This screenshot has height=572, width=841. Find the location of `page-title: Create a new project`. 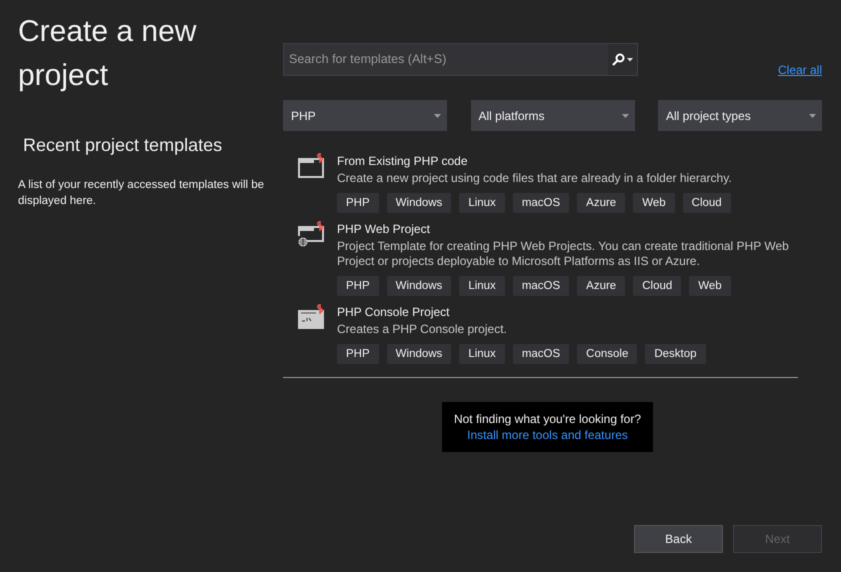

page-title: Create a new project is located at coordinates (108, 54).